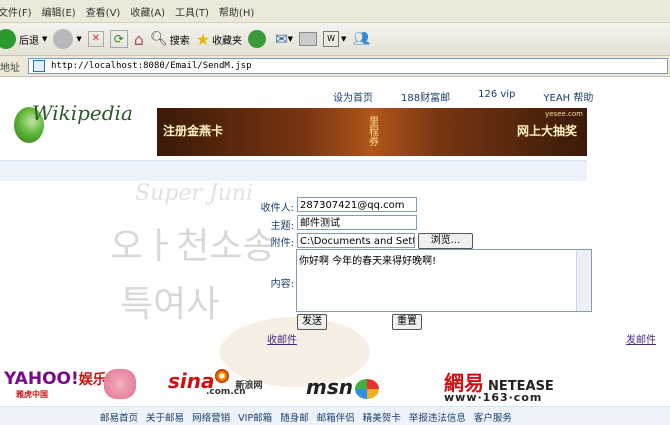 The width and height of the screenshot is (670, 425). I want to click on vip-link: 126 vip, so click(496, 96).